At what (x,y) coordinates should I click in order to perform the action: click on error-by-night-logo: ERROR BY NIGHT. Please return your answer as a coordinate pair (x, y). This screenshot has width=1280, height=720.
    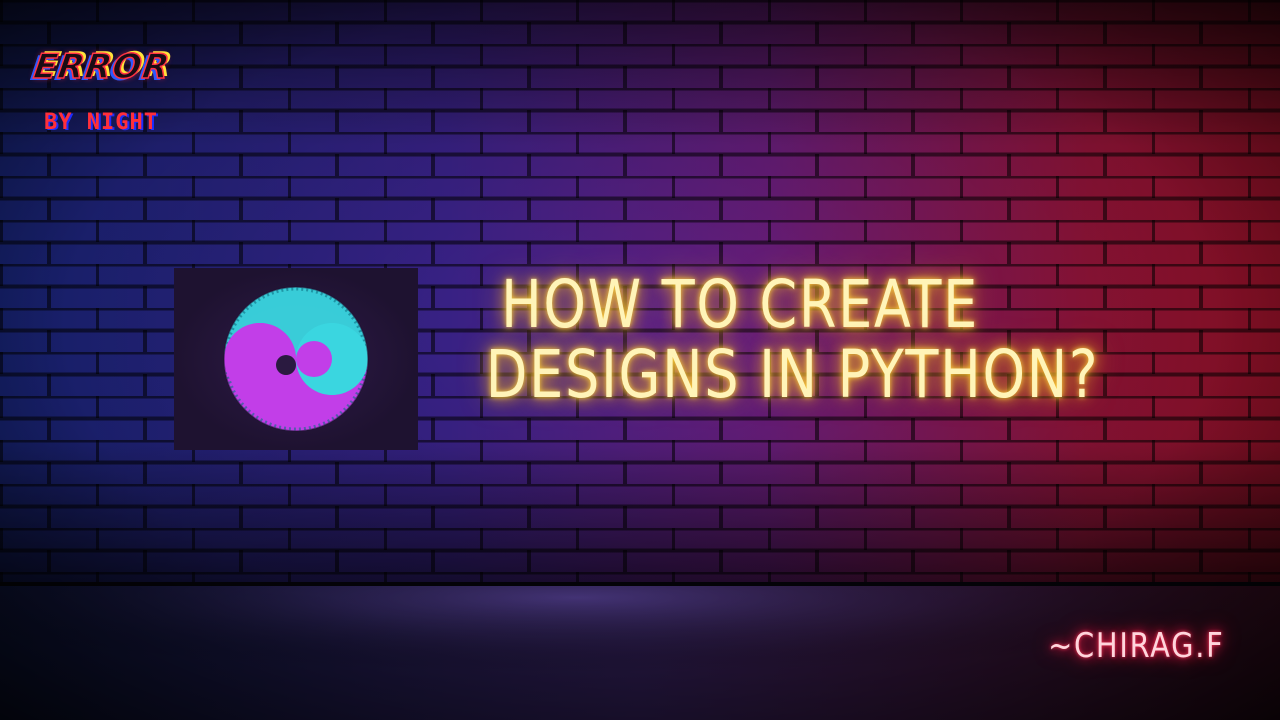
    Looking at the image, I should click on (107, 95).